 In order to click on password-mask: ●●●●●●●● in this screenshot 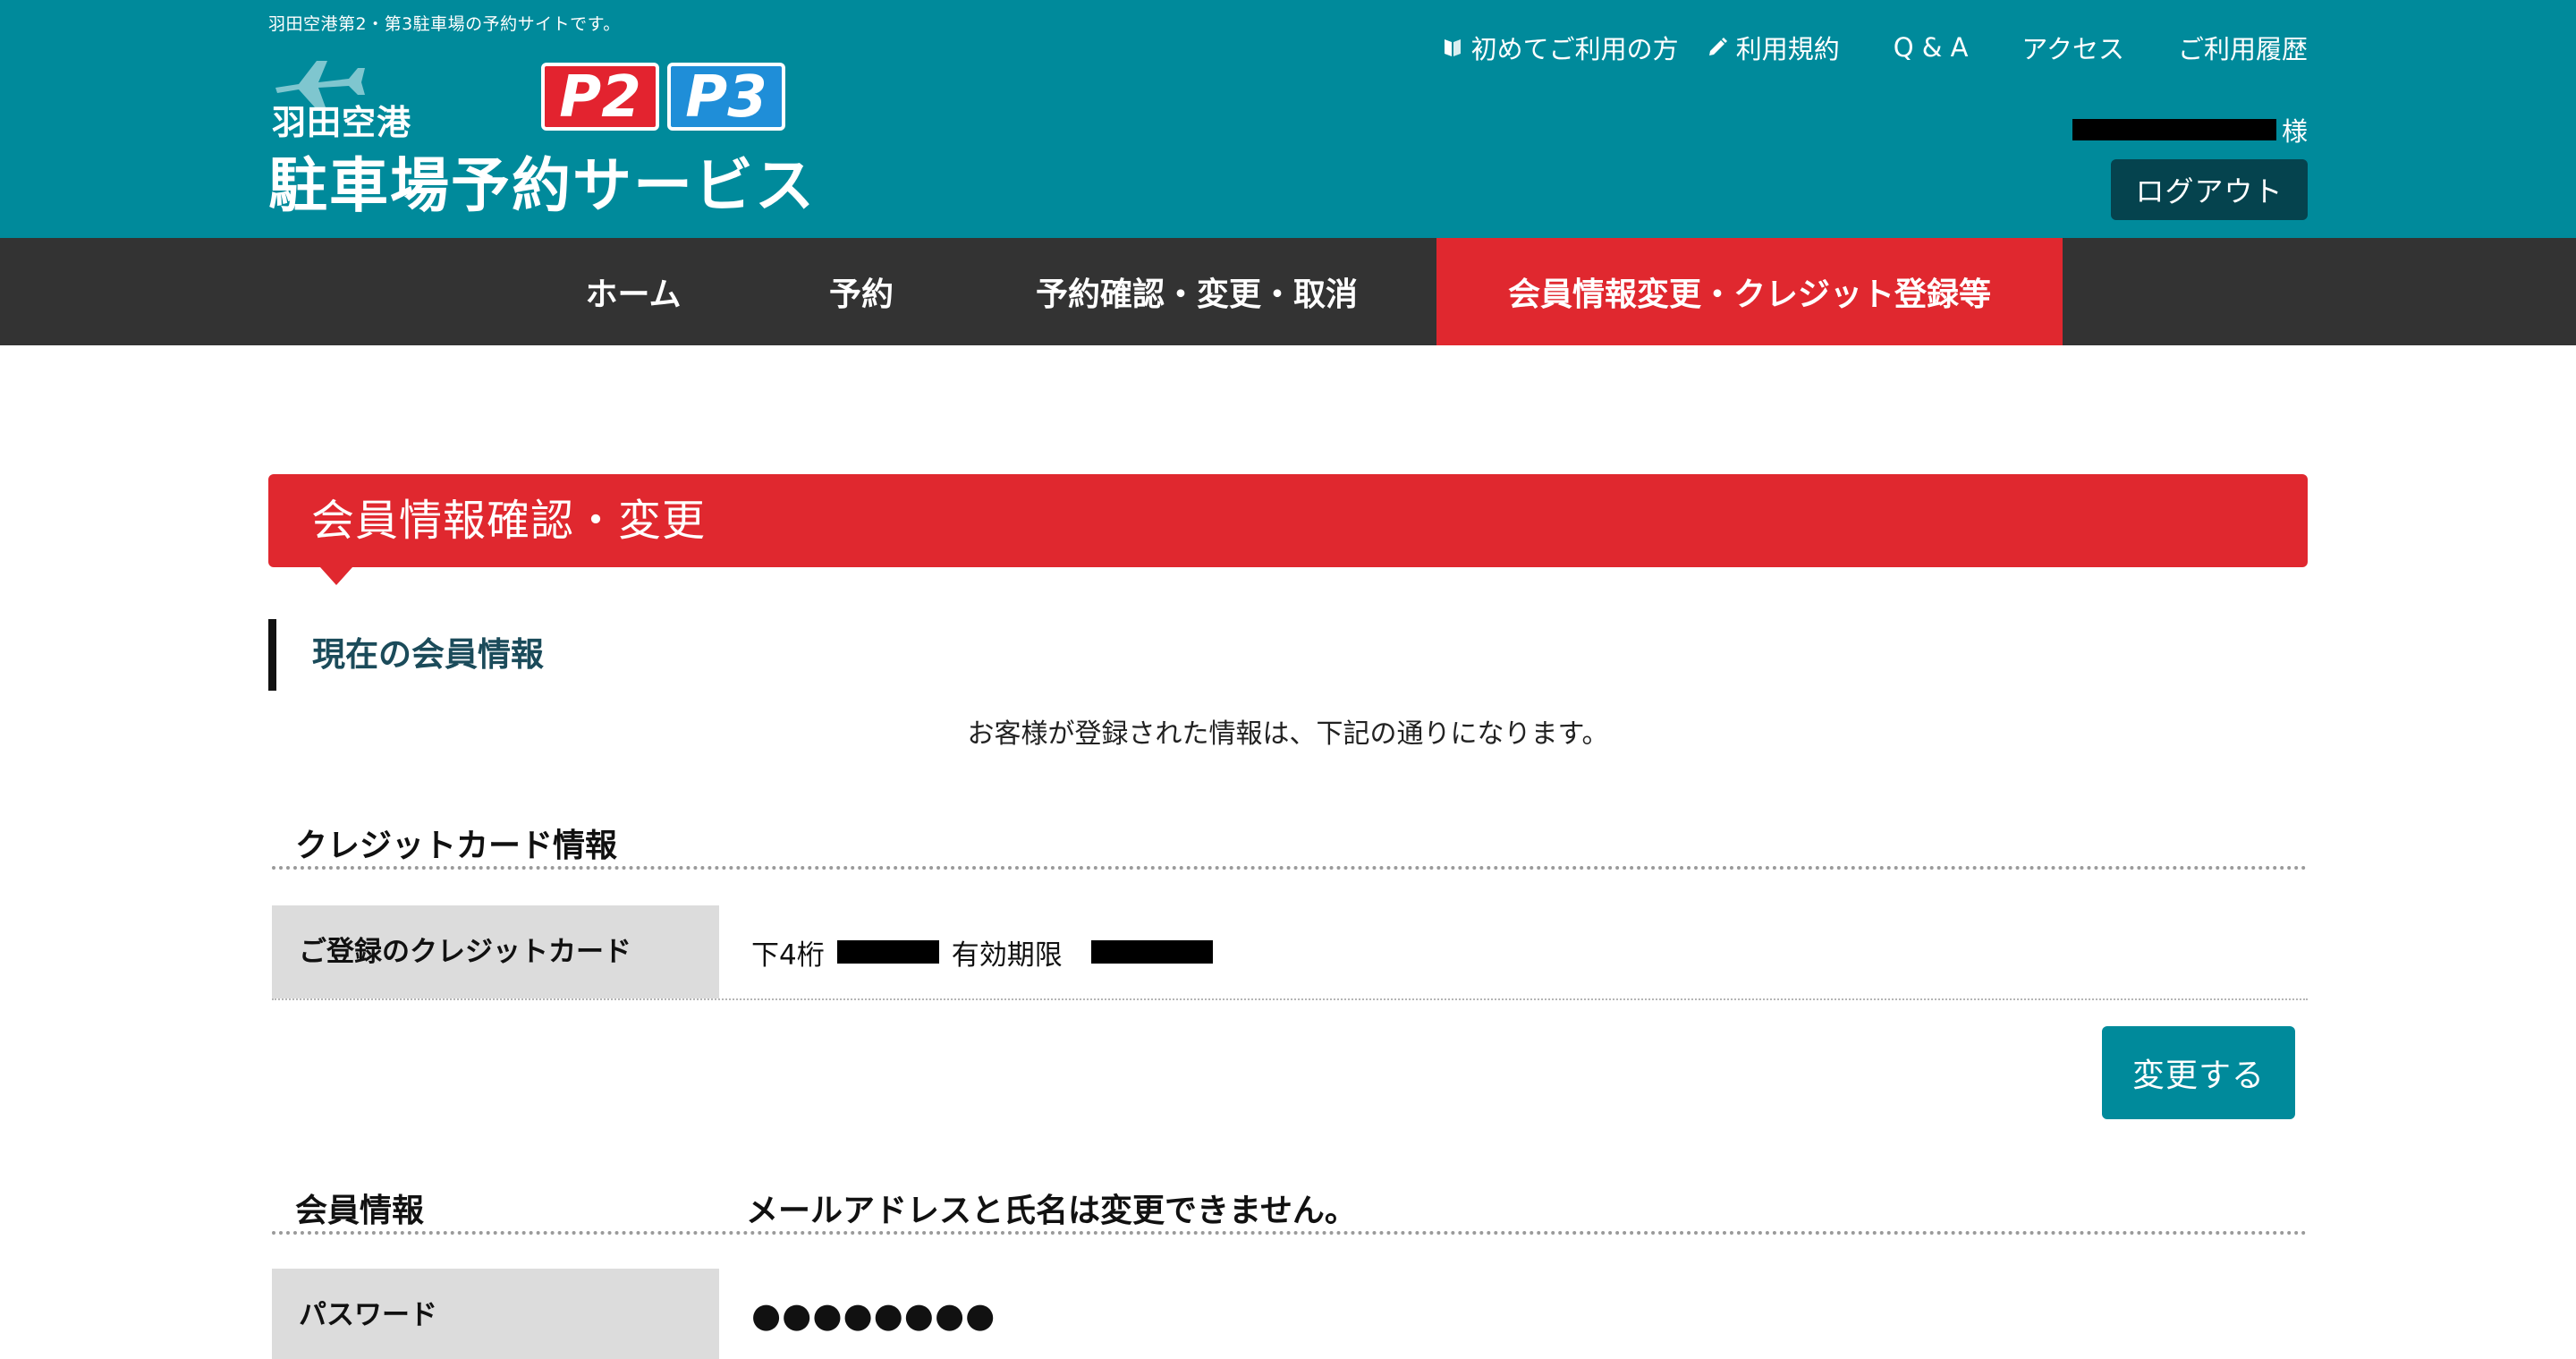, I will do `click(873, 1315)`.